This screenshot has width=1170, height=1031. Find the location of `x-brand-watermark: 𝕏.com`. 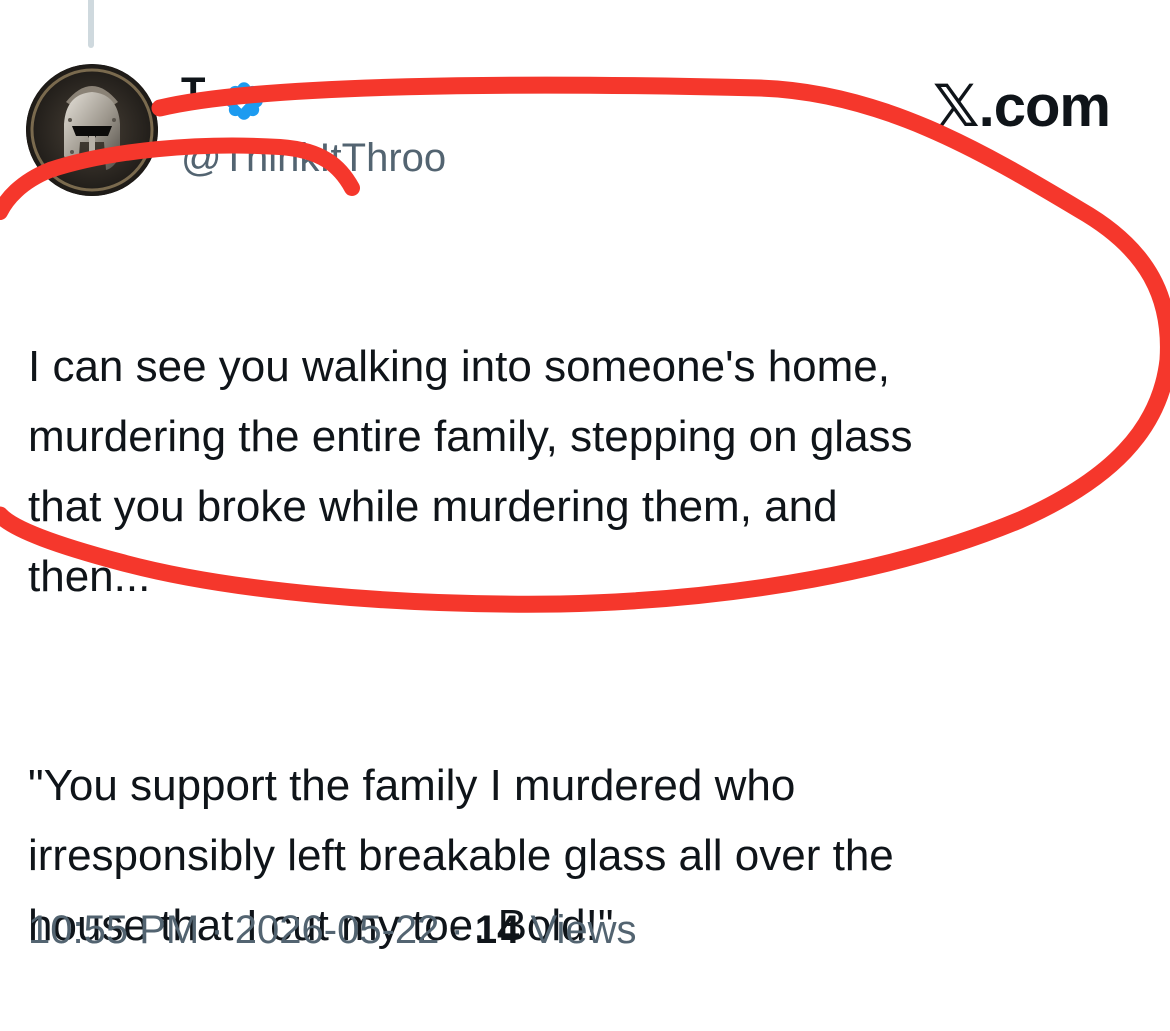

x-brand-watermark: 𝕏.com is located at coordinates (1021, 106).